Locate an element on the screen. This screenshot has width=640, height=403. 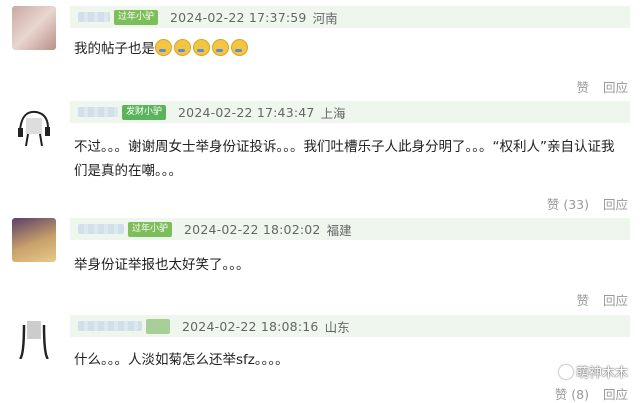
comment-location: 山东 is located at coordinates (337, 327).